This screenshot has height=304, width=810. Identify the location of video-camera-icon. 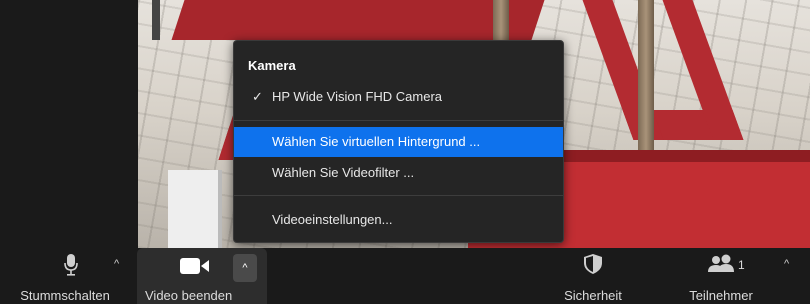
(194, 266).